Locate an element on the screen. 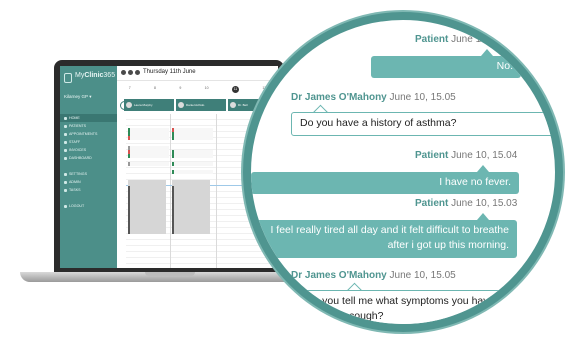 The image size is (574, 342). user-icon is located at coordinates (65, 126).